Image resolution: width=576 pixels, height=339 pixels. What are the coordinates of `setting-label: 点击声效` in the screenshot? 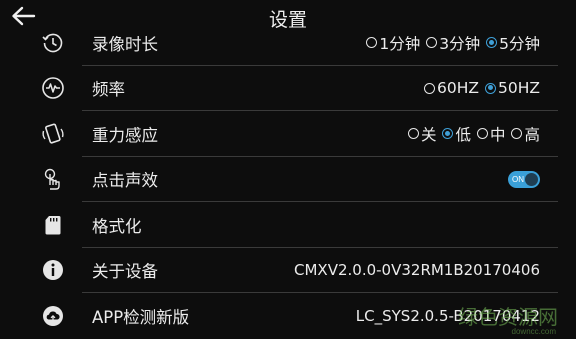 It's located at (125, 181).